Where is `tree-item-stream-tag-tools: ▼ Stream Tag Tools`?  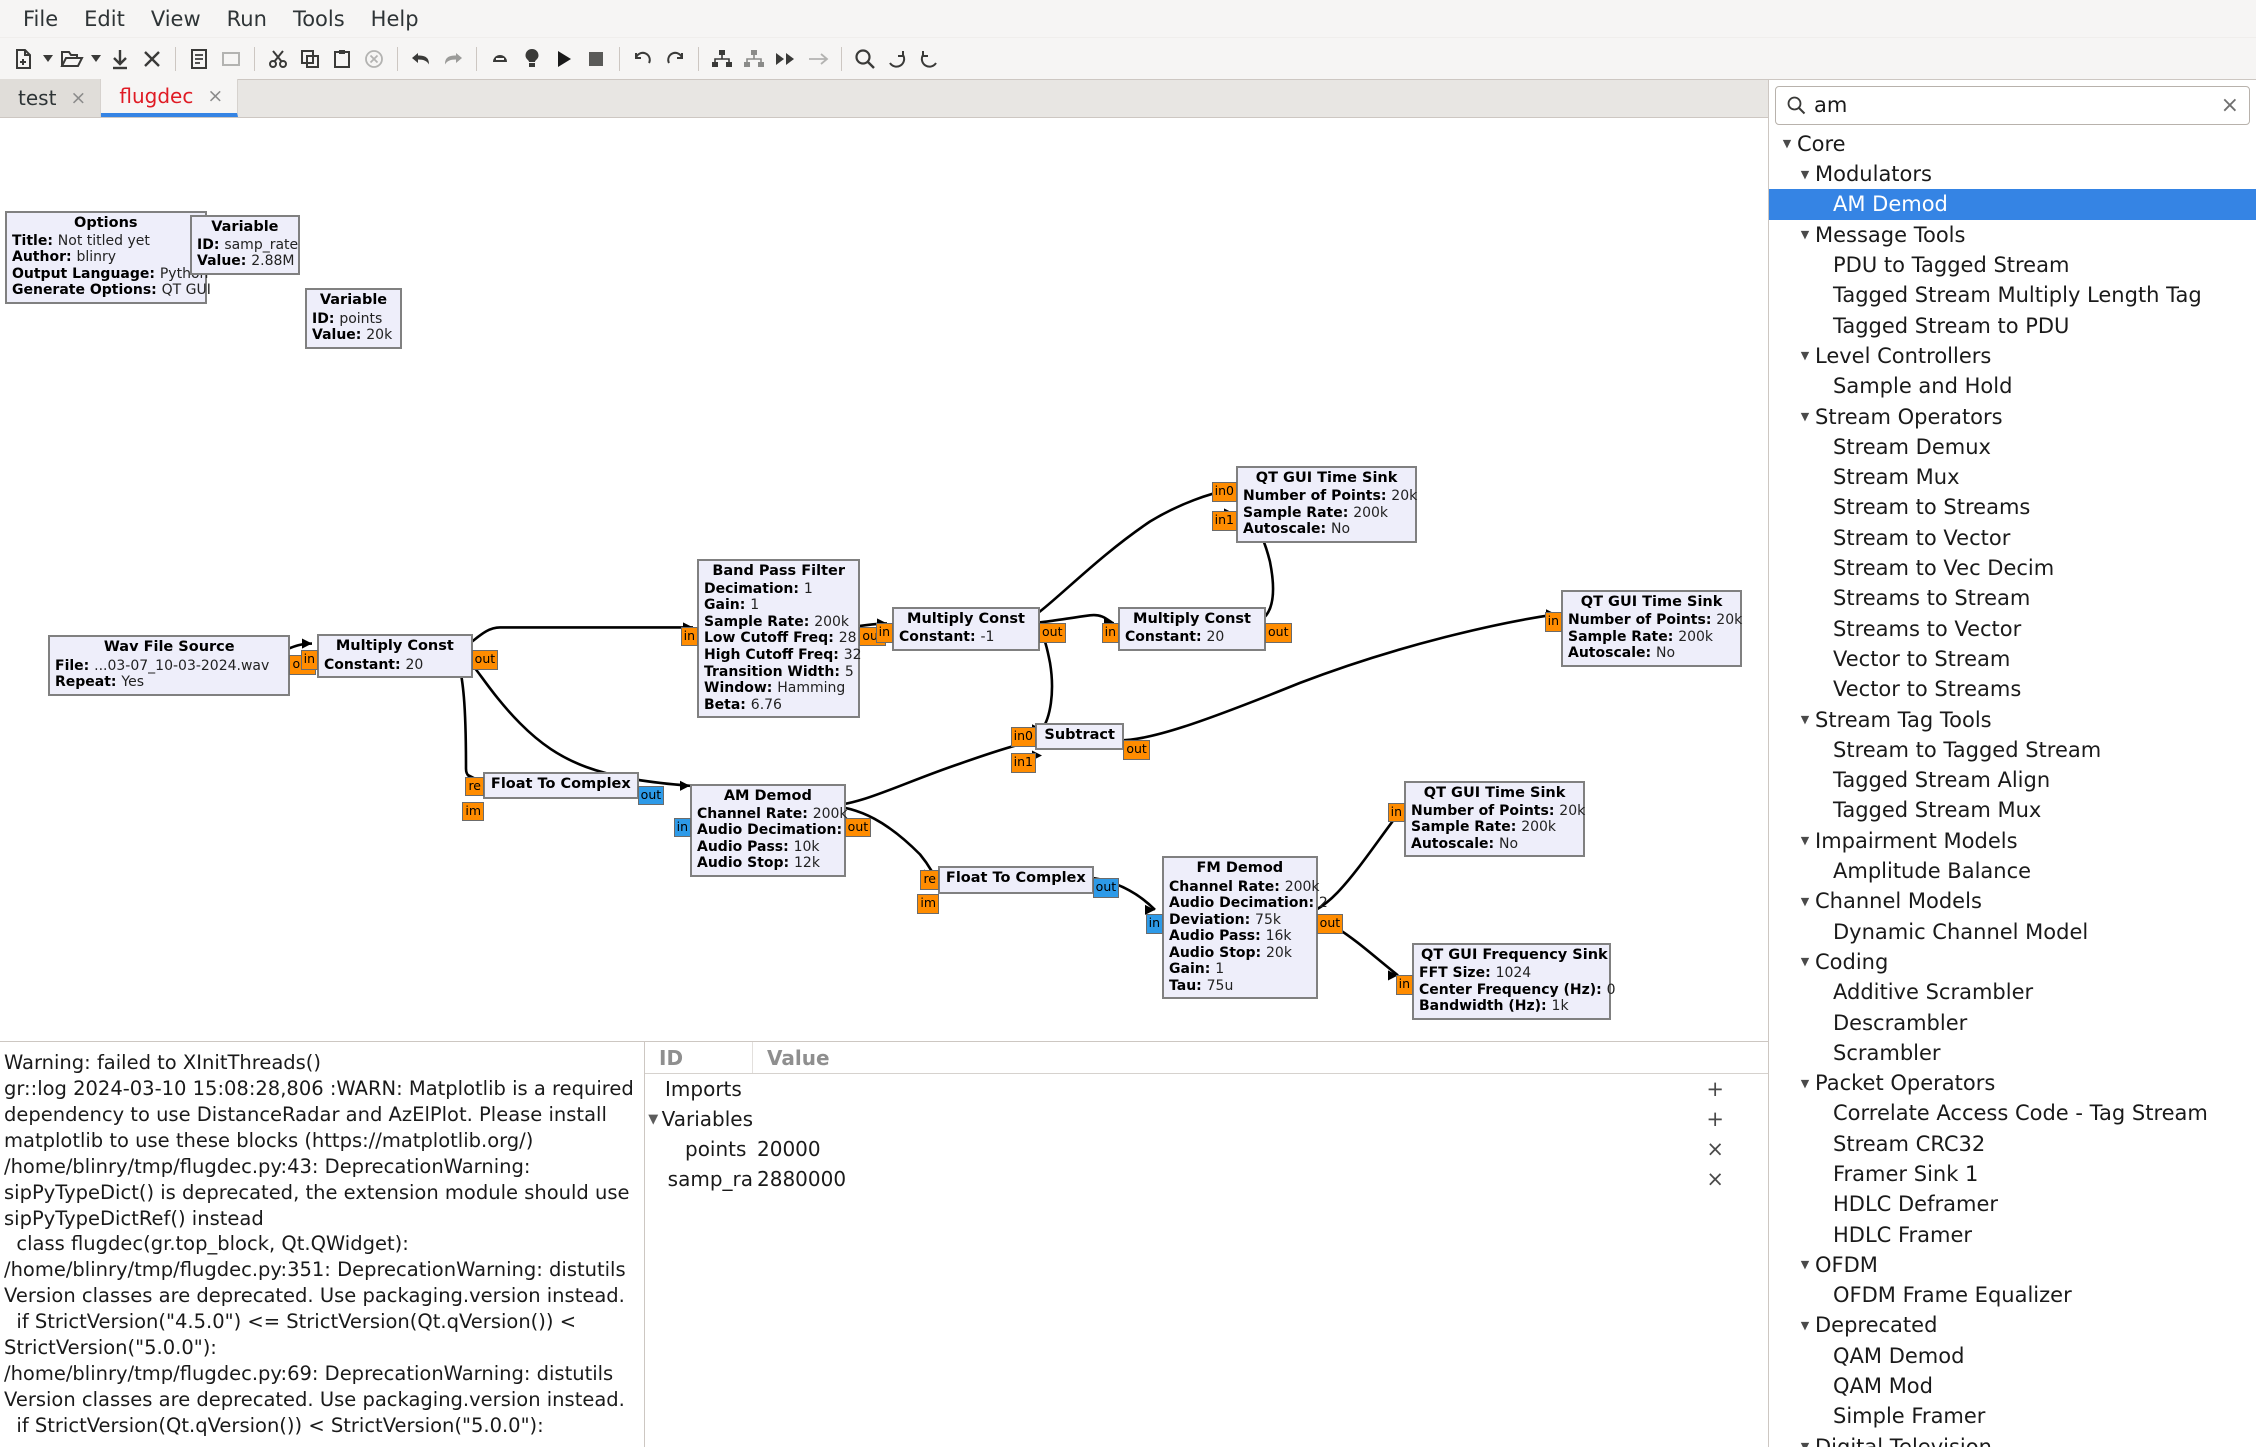 tree-item-stream-tag-tools: ▼ Stream Tag Tools is located at coordinates (2012, 719).